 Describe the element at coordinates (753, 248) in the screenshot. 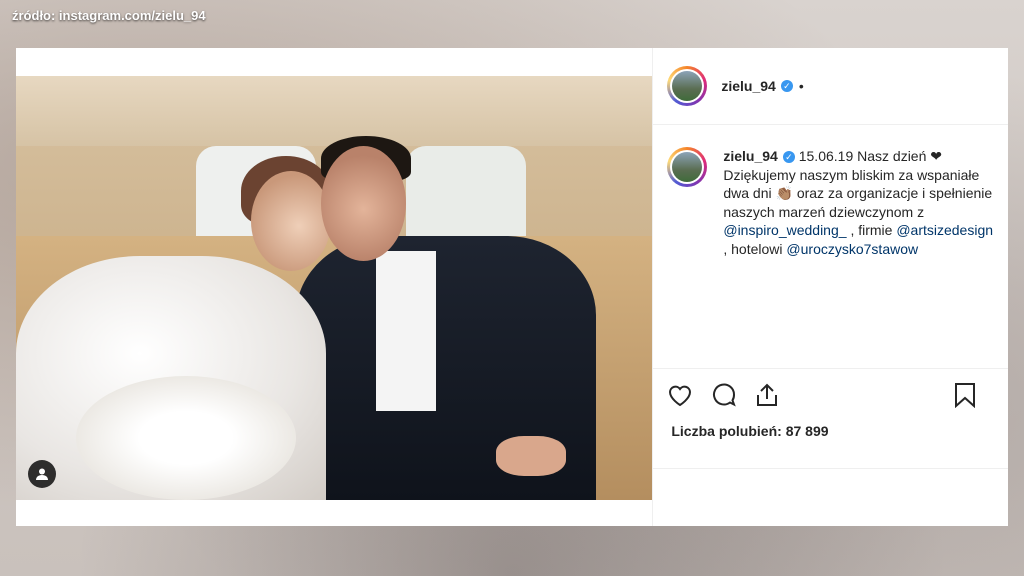

I see `caption-part4: , hotelowi` at that location.